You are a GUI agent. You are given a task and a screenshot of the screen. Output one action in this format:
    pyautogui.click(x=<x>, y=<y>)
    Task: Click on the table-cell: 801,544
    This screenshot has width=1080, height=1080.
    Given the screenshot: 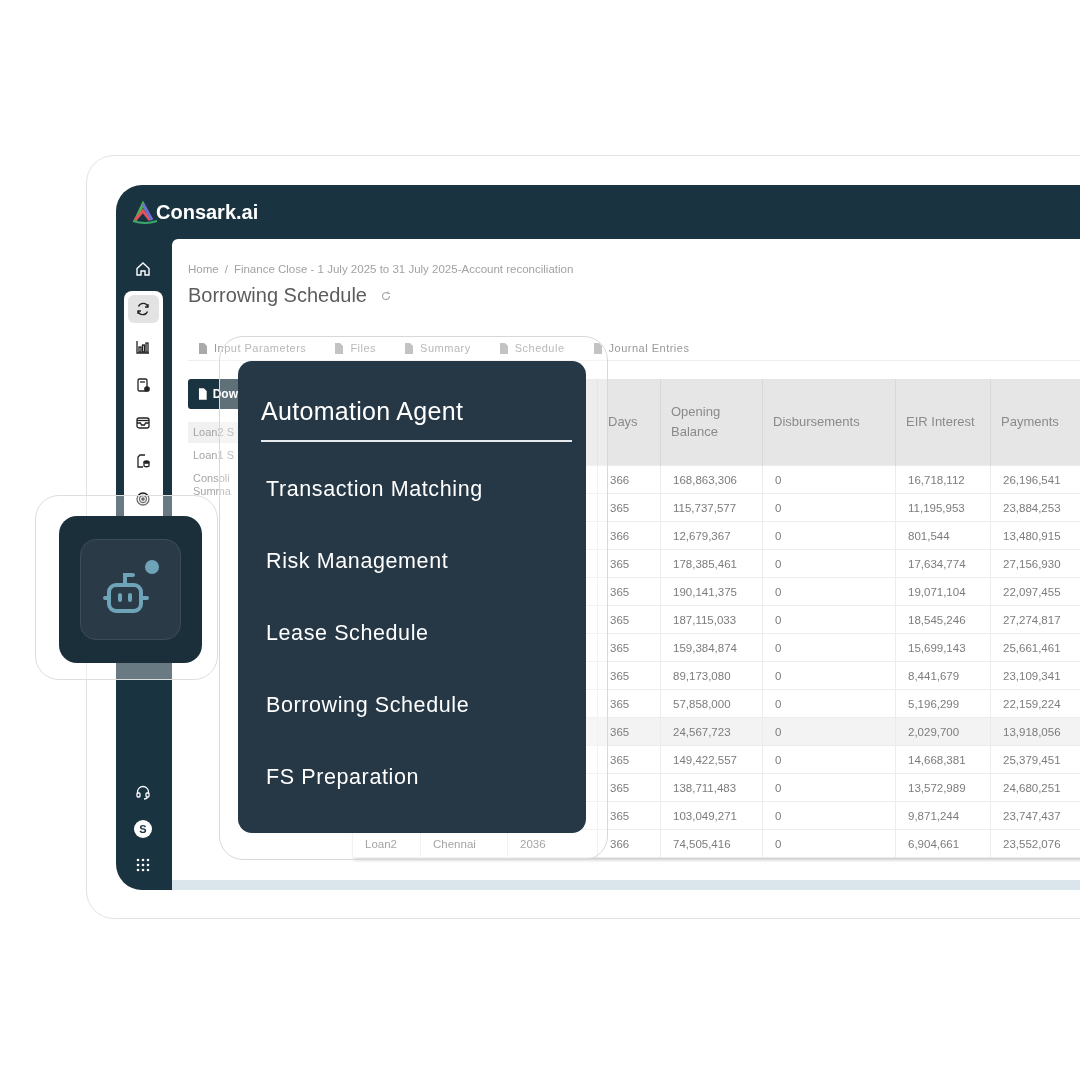 What is the action you would take?
    pyautogui.click(x=943, y=535)
    